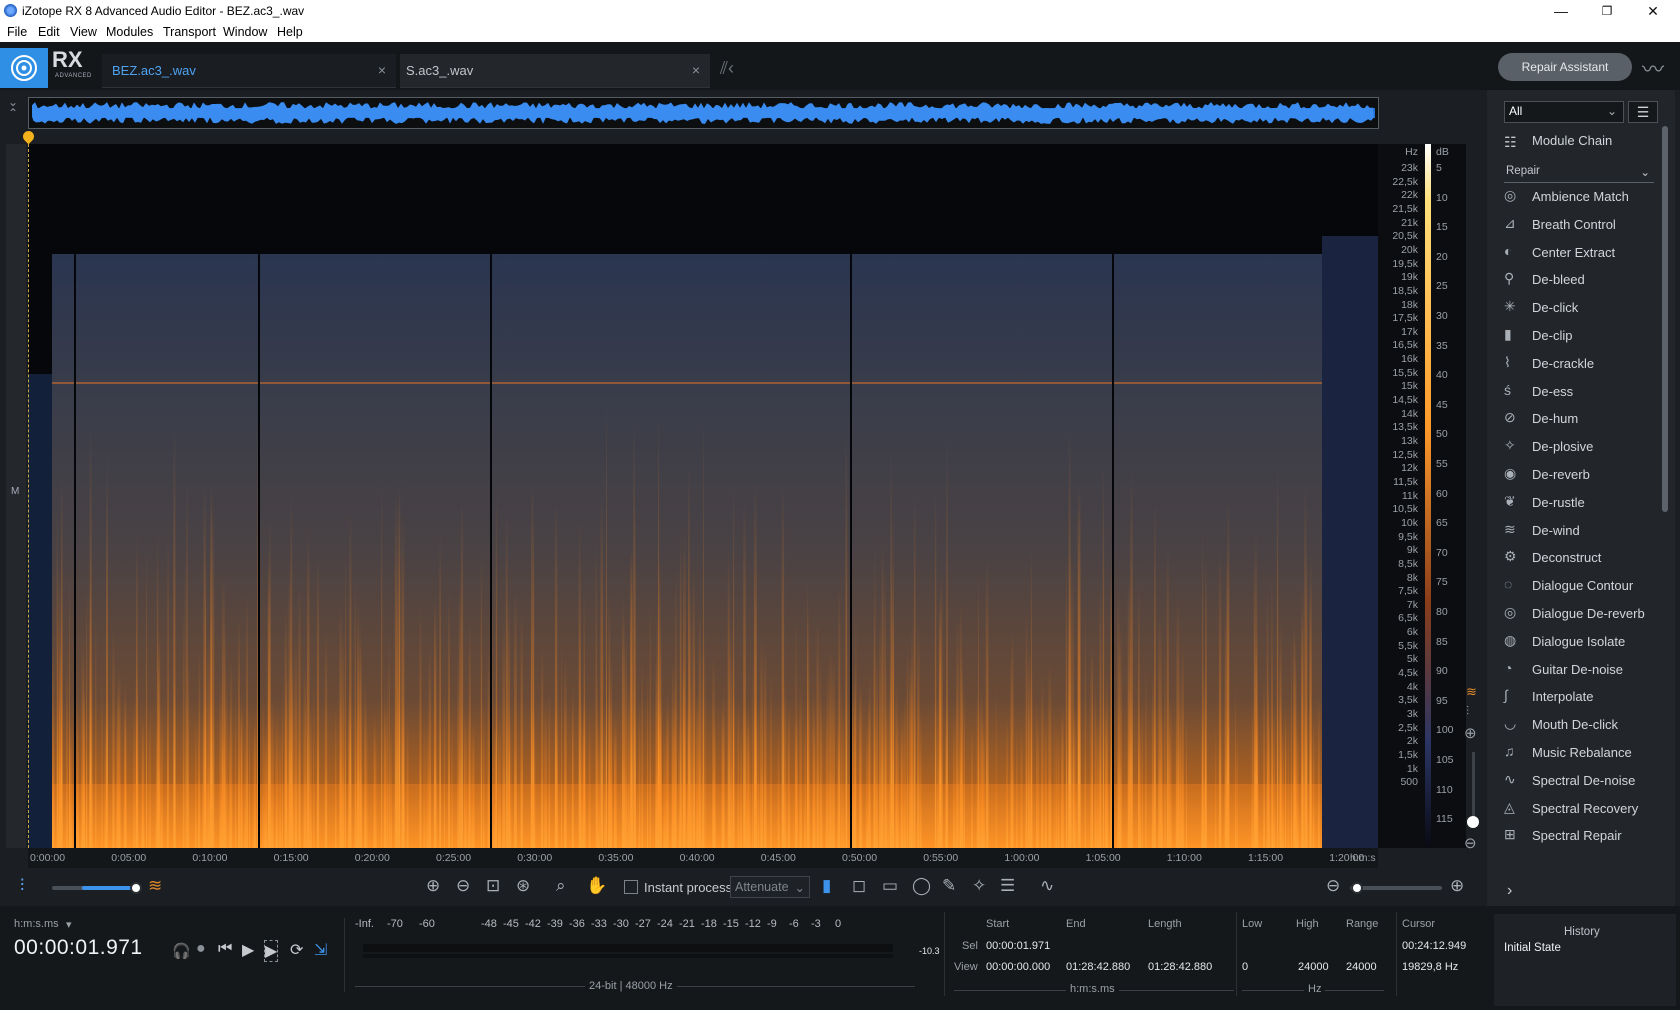  Describe the element at coordinates (17, 32) in the screenshot. I see `menu-file: File` at that location.